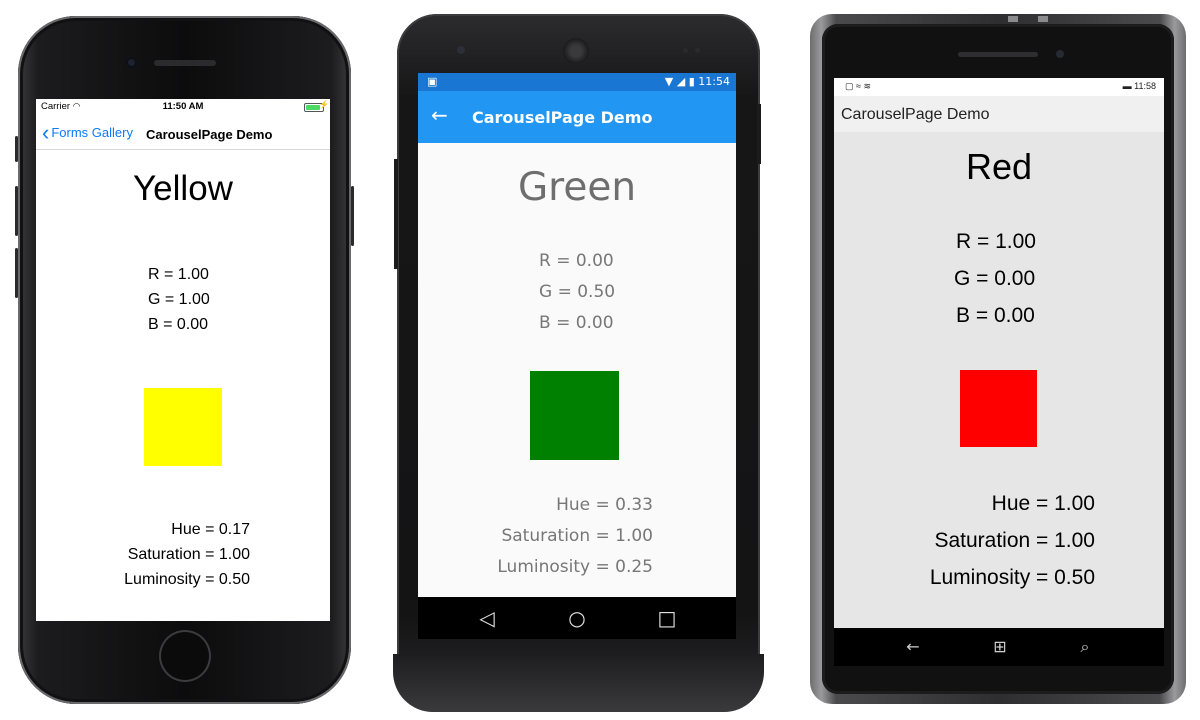  I want to click on signal-icon: ≈, so click(858, 86).